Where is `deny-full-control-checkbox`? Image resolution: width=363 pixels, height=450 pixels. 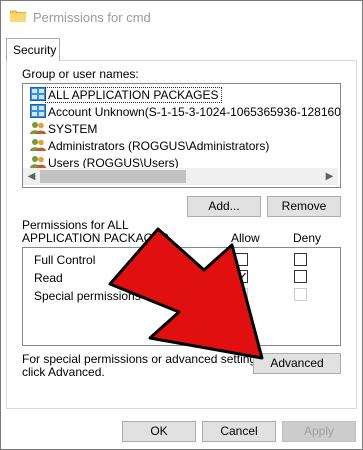
deny-full-control-checkbox is located at coordinates (300, 259).